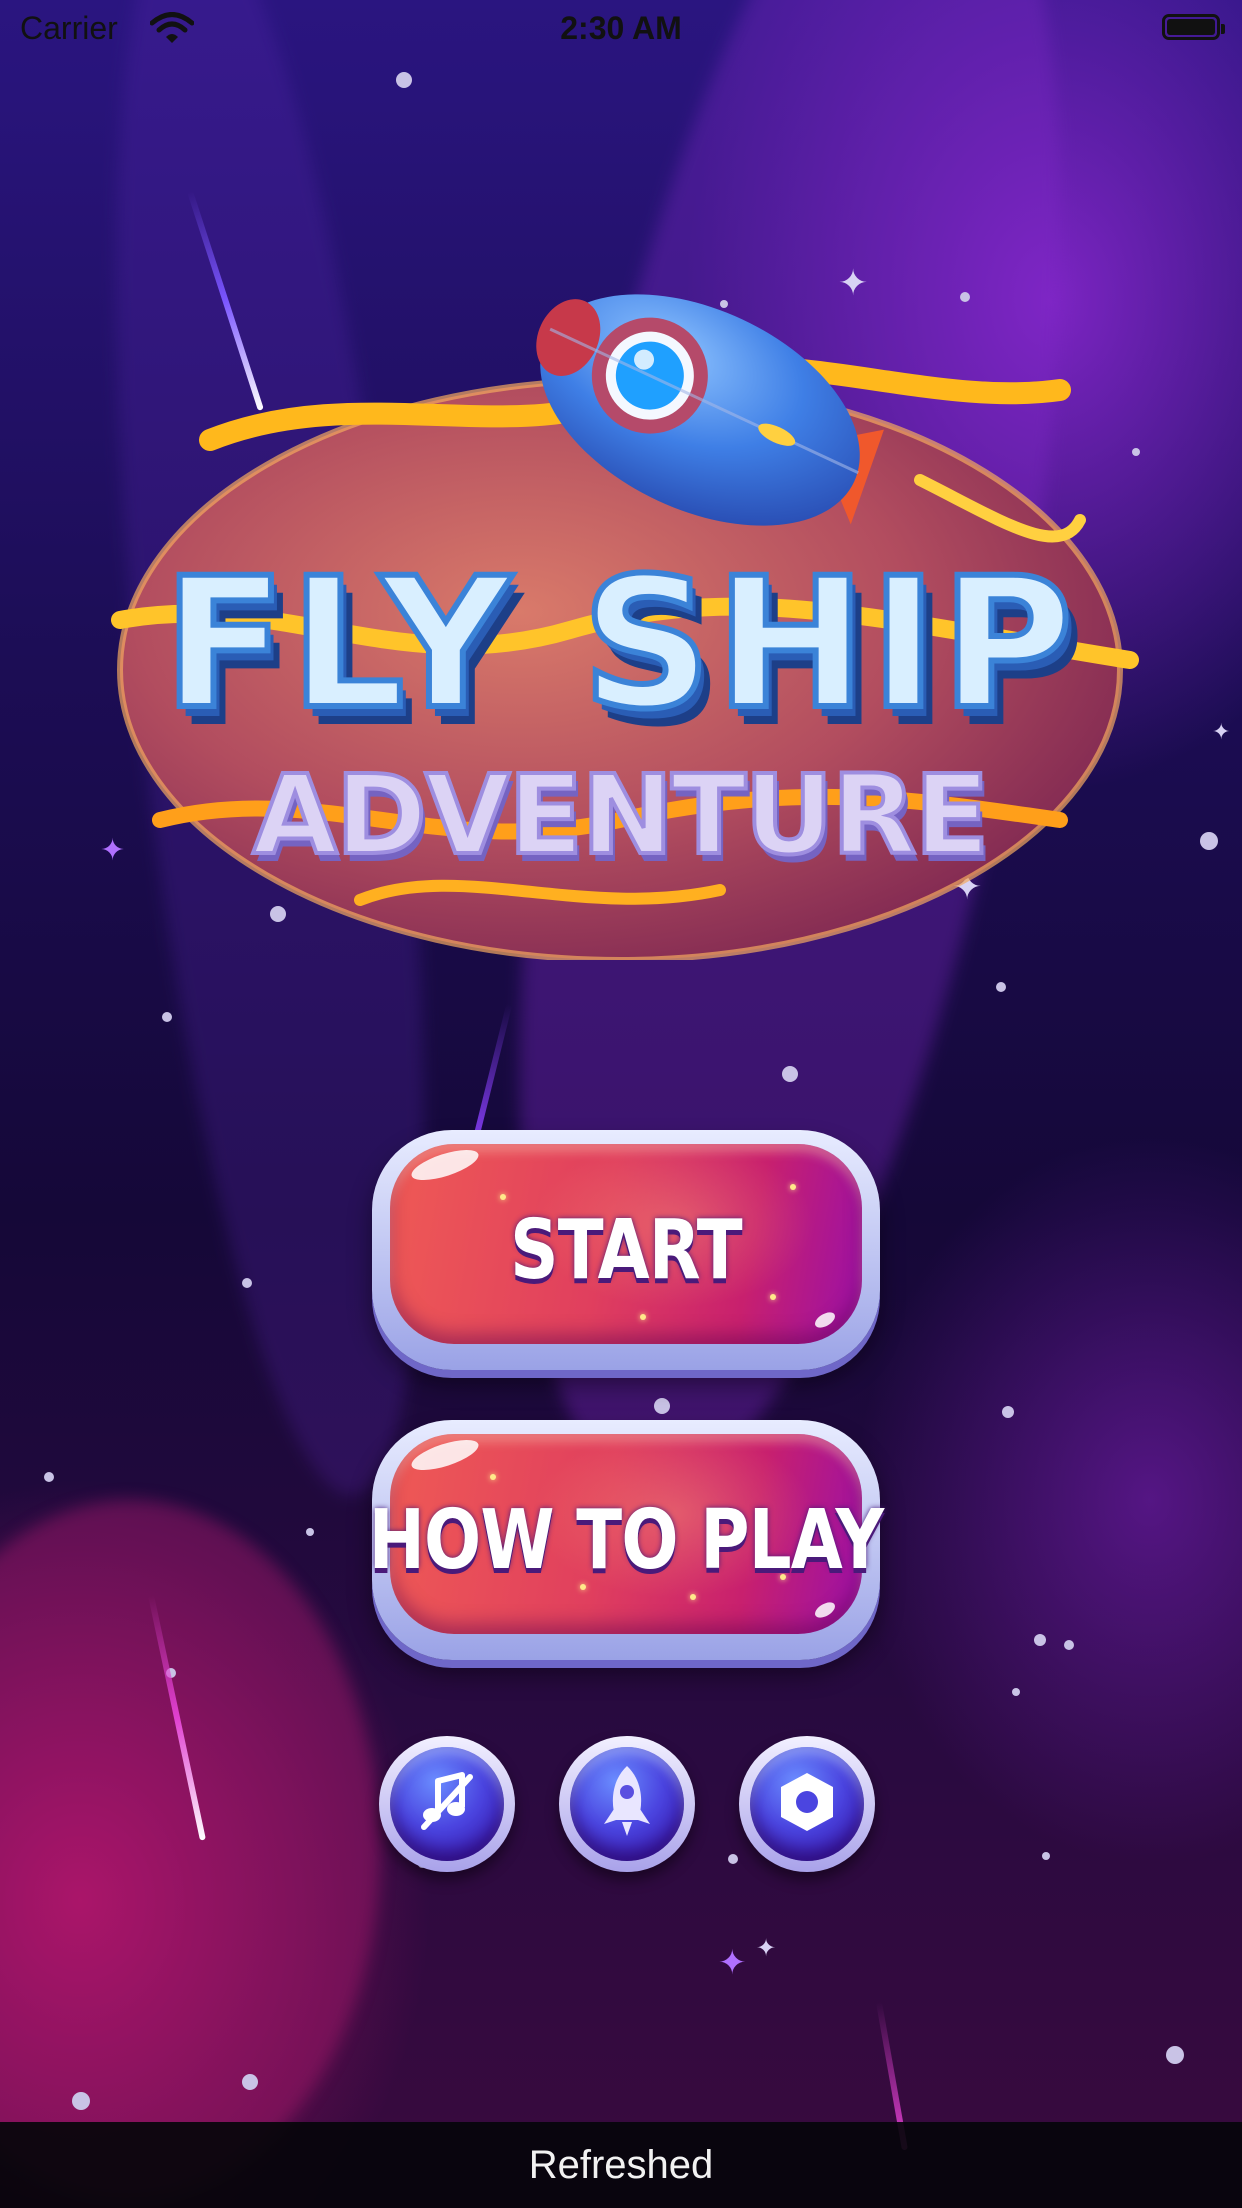 The width and height of the screenshot is (1242, 2208). What do you see at coordinates (190, 1850) in the screenshot?
I see `nebula-band` at bounding box center [190, 1850].